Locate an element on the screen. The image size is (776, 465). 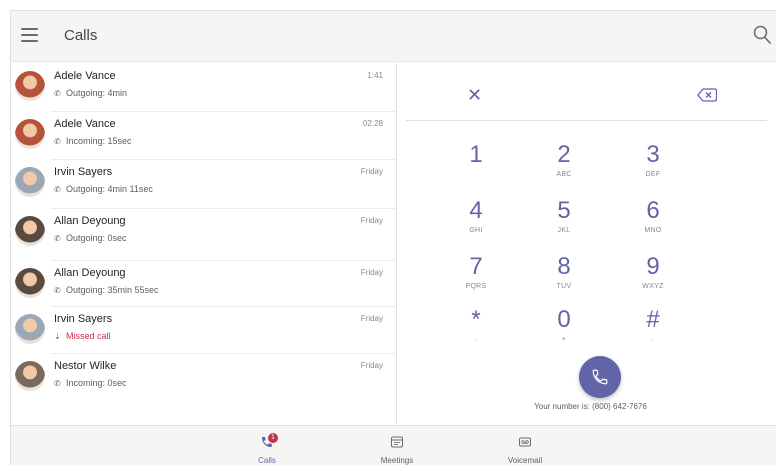
dial-key-4: 4 GHI is located at coordinates (476, 221).